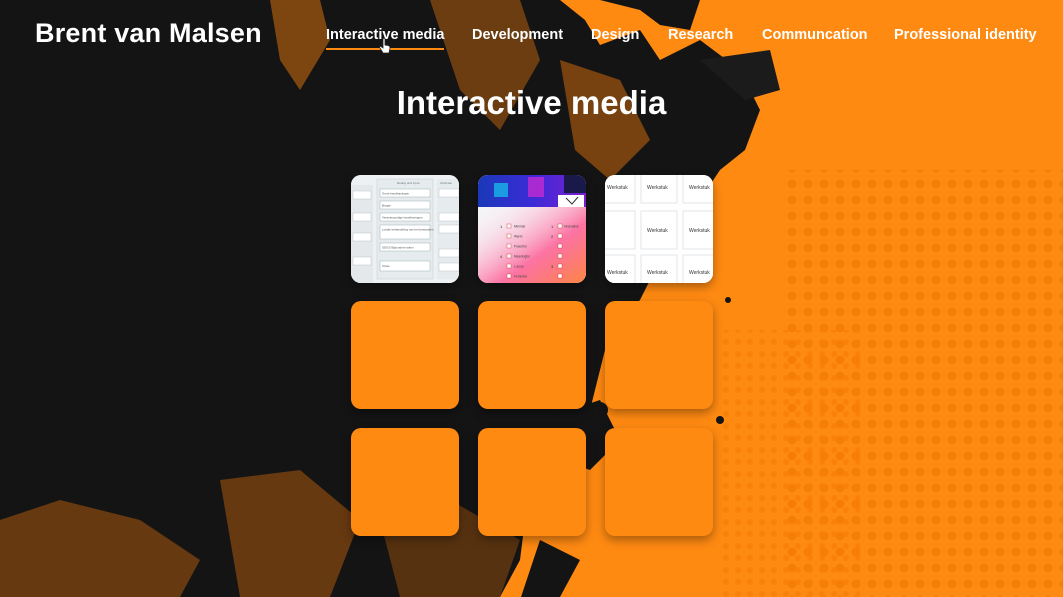 This screenshot has height=597, width=1063. I want to click on svg-text: Minimal, so click(519, 227).